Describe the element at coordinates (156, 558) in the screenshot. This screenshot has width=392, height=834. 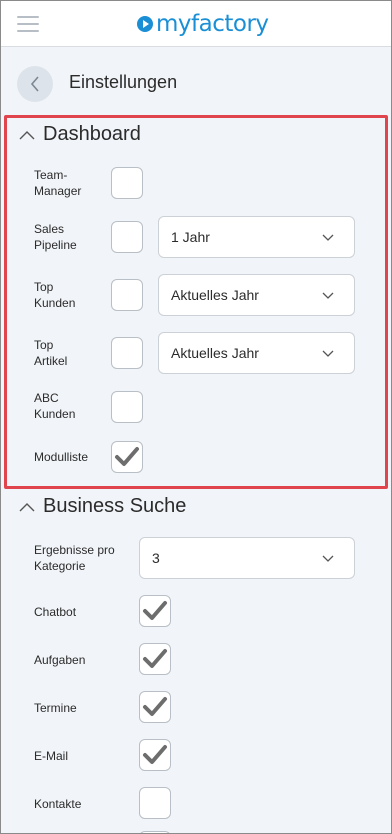
I see `ergebnisse-select-value: 3` at that location.